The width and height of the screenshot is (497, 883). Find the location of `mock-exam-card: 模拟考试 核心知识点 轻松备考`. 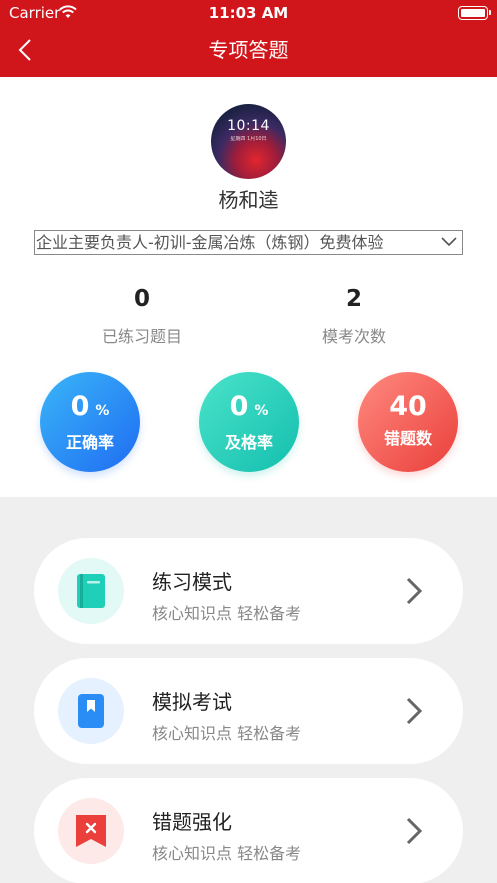

mock-exam-card: 模拟考试 核心知识点 轻松备考 is located at coordinates (248, 711).